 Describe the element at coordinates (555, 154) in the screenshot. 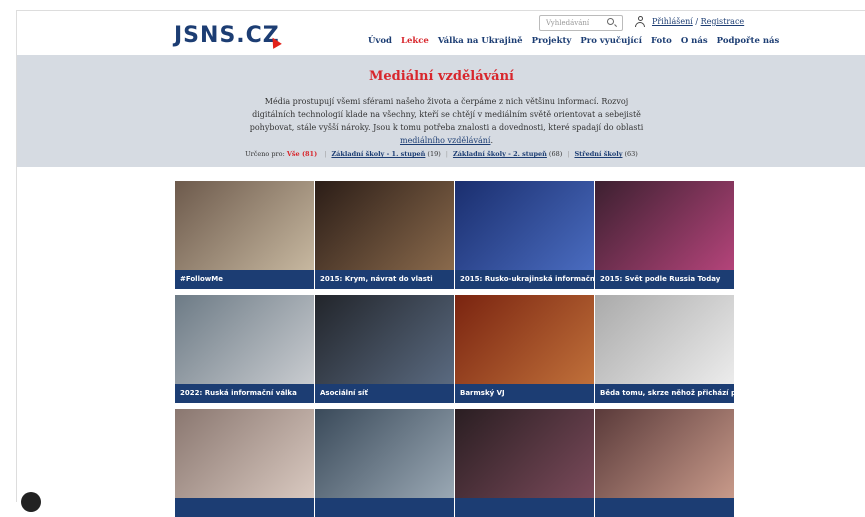

I see `filter-count: (68)` at that location.